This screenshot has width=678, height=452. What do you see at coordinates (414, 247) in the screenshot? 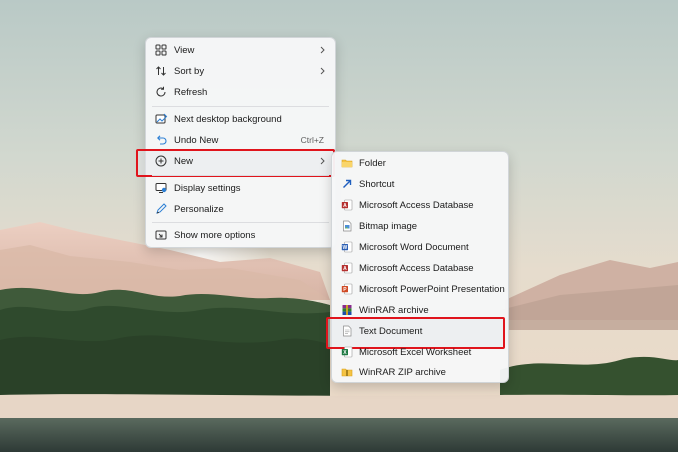
I see `submenu-item-label: Microsoft Word Document` at bounding box center [414, 247].